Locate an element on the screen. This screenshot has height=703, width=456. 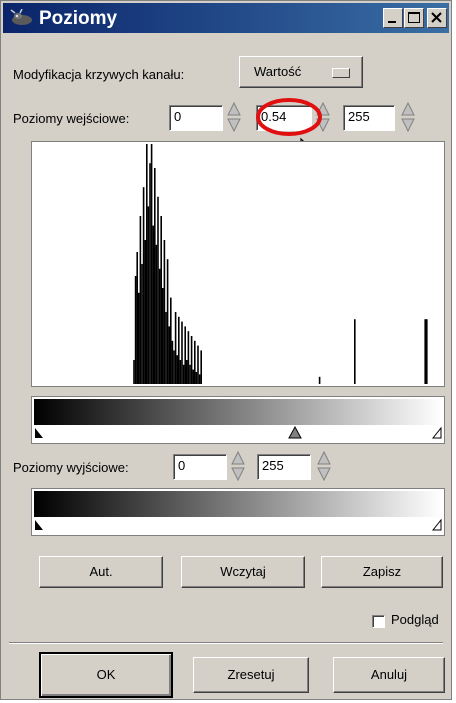
maximize-button is located at coordinates (414, 18).